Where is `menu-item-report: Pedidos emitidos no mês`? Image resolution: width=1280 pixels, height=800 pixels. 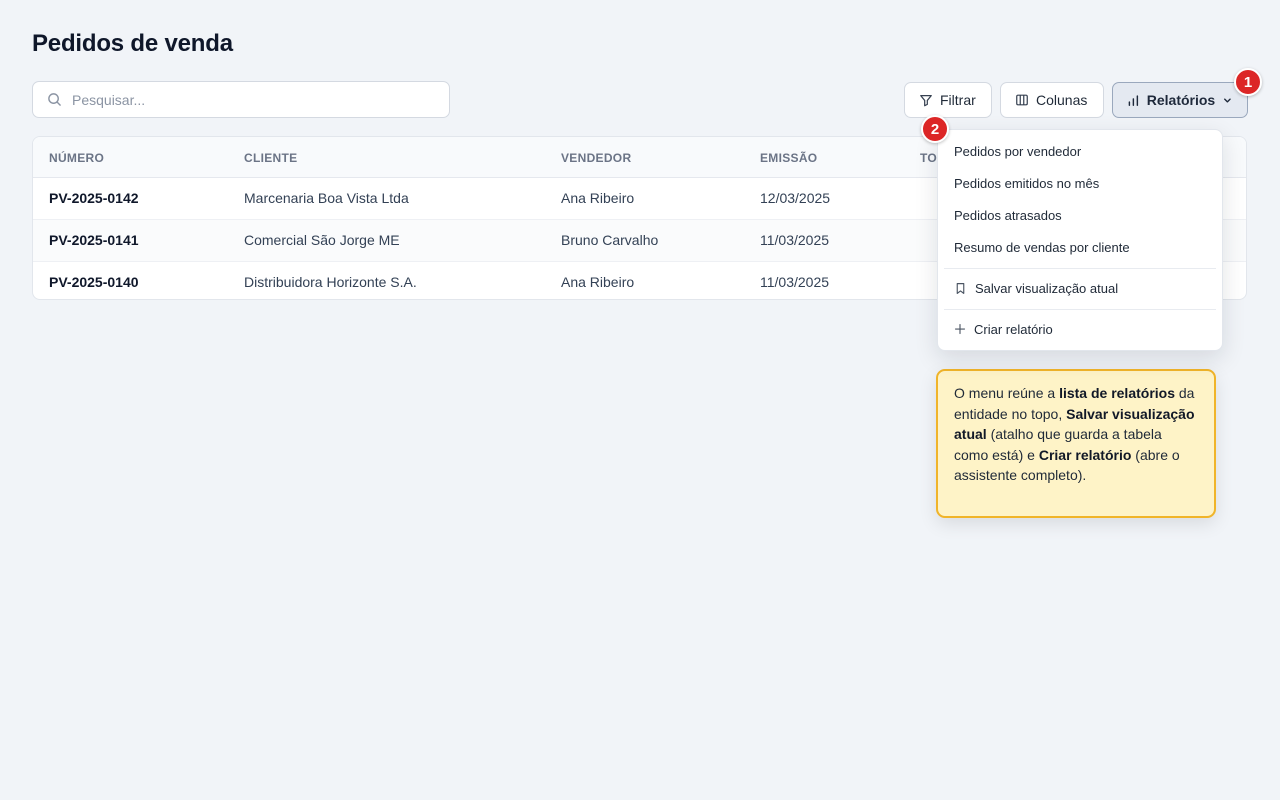
menu-item-report: Pedidos emitidos no mês is located at coordinates (1080, 183).